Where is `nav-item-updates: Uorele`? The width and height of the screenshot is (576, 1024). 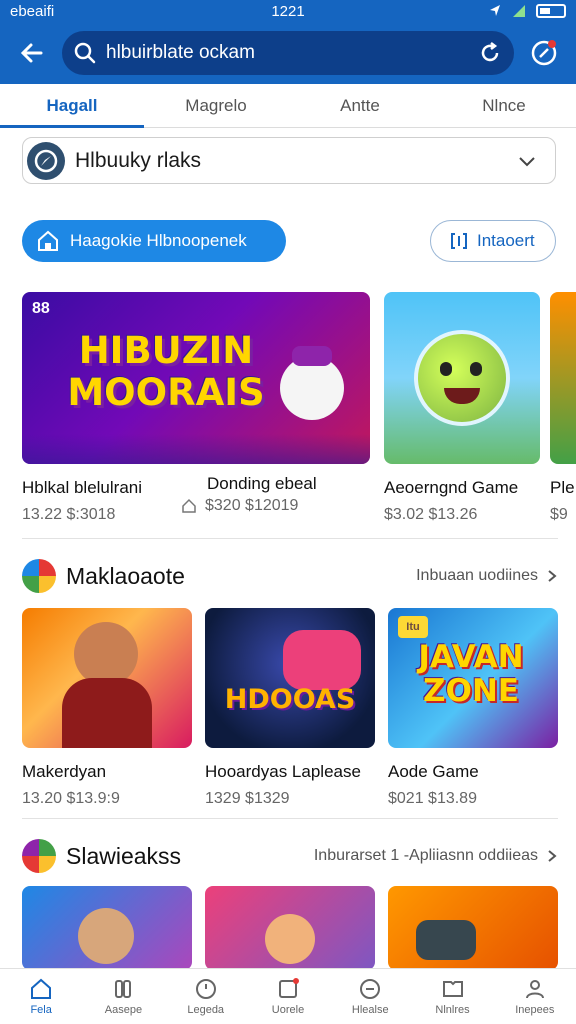 nav-item-updates: Uorele is located at coordinates (288, 996).